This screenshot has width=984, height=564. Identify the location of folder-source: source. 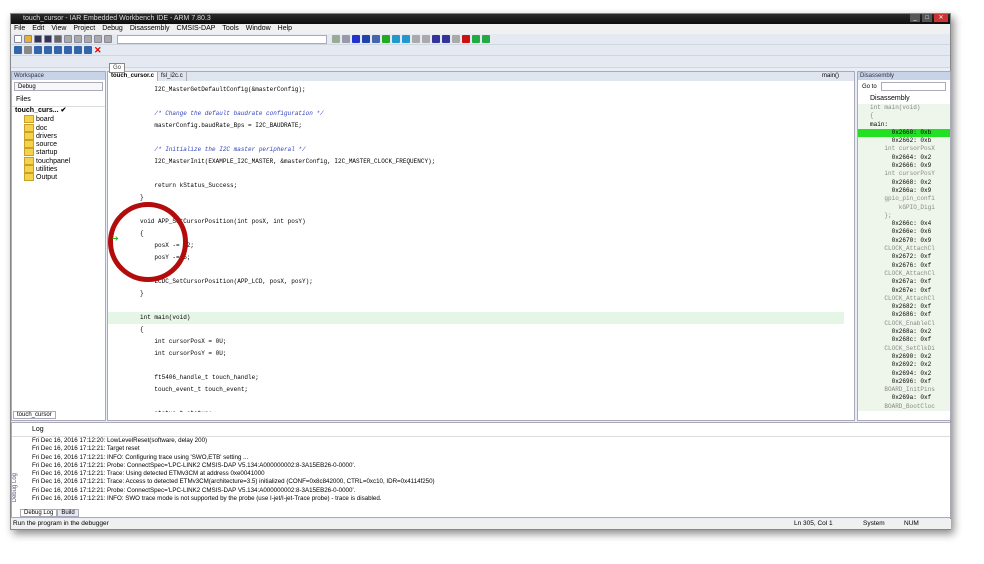
(58, 144).